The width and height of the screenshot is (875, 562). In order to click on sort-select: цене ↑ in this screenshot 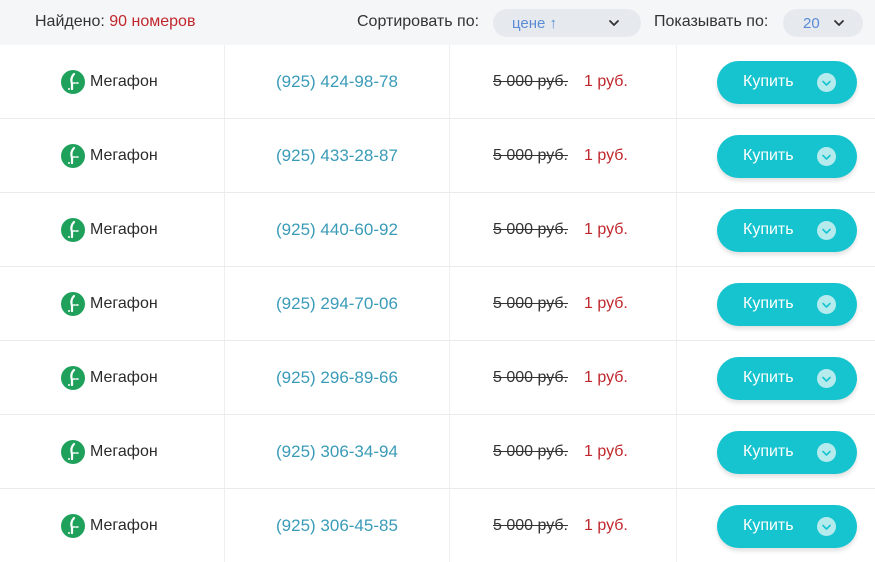, I will do `click(567, 23)`.